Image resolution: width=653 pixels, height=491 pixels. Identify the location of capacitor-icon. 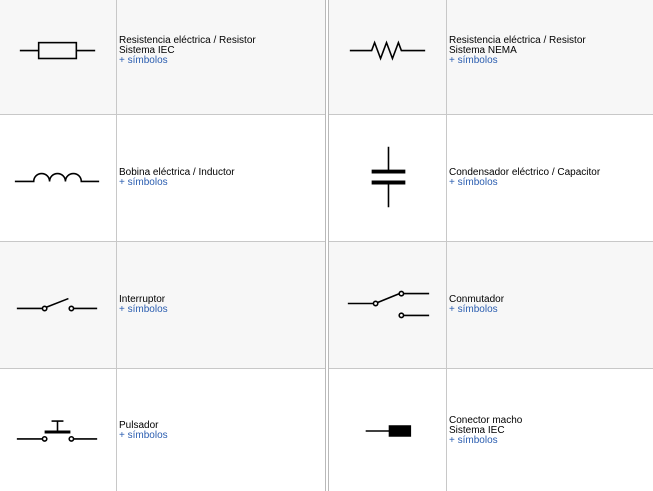
(388, 178).